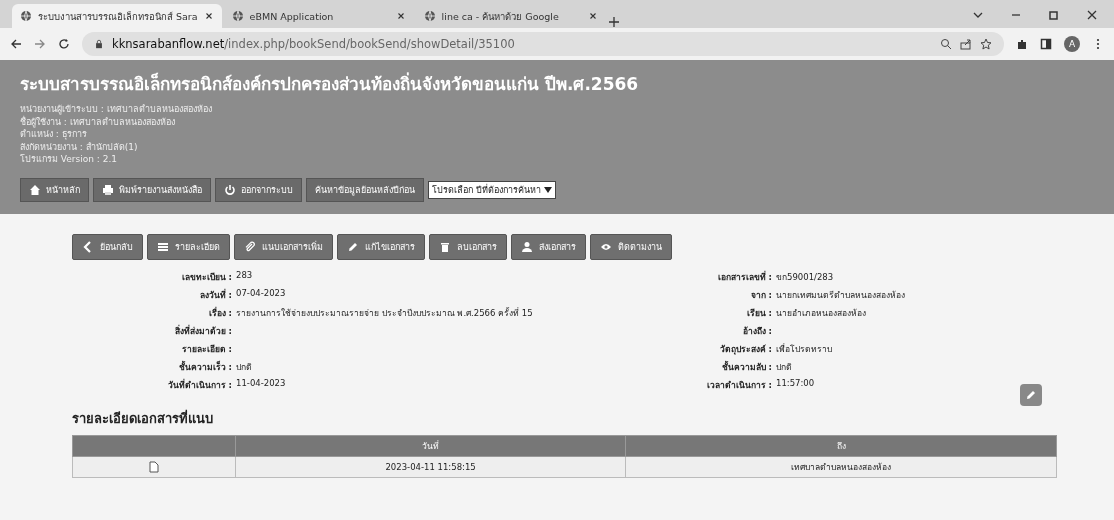  Describe the element at coordinates (385, 313) in the screenshot. I see `field-value: รายงานการใช้จ่ายงบประมาณรายจ่าย ประจำปีงบประมาณ พ.ศ.2566 ครั้งที่ 15` at that location.